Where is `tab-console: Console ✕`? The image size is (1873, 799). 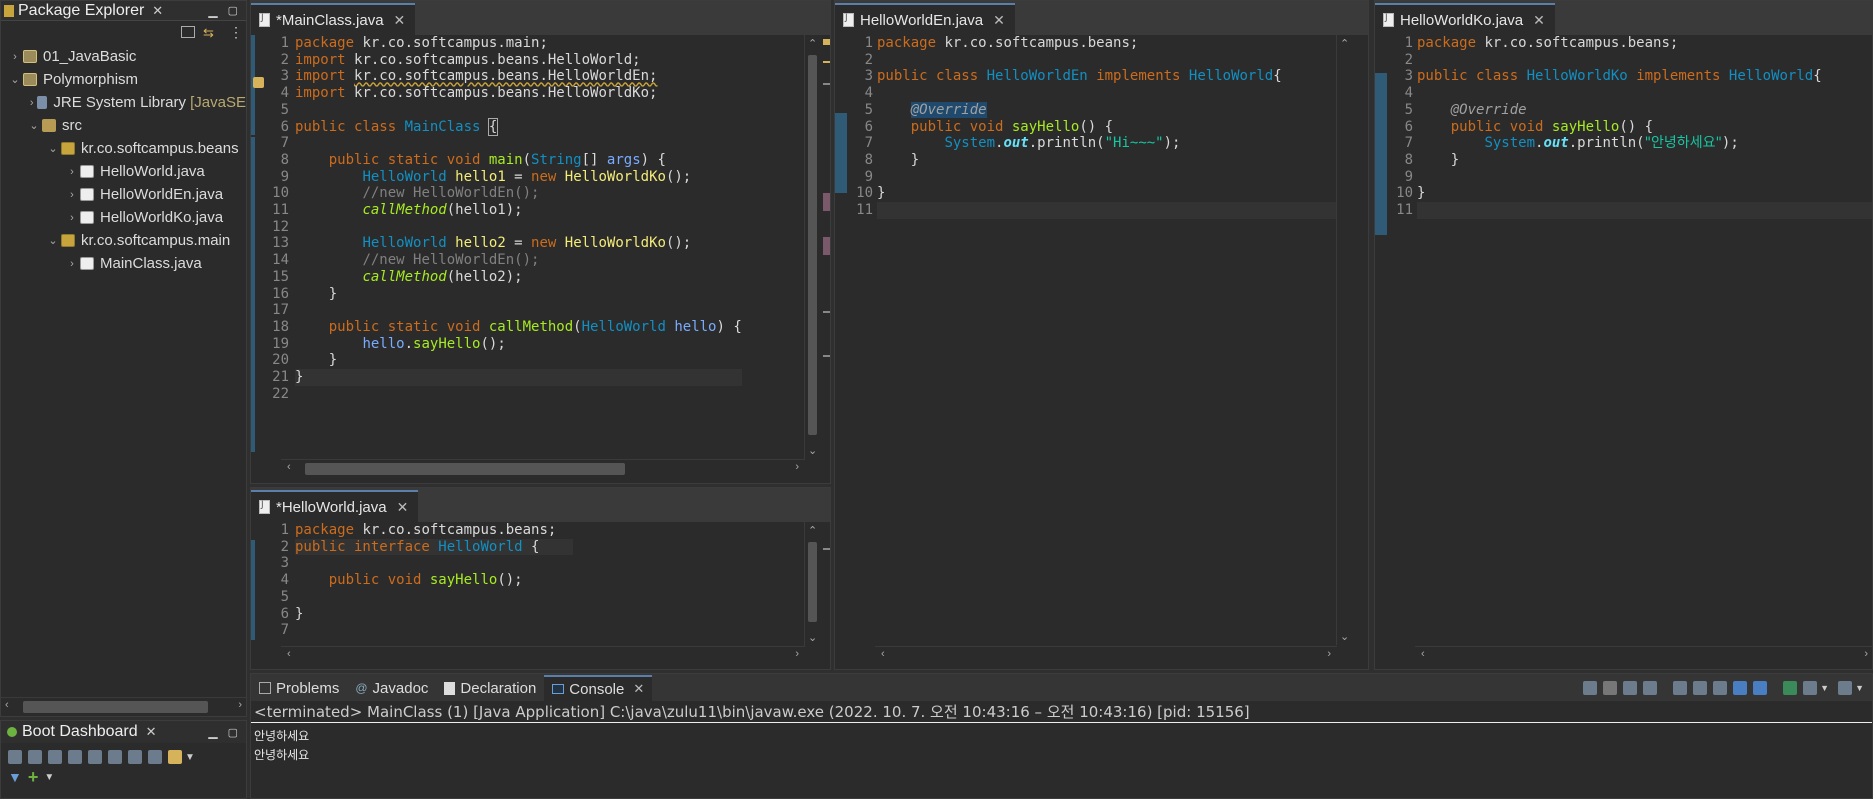
tab-console: Console ✕ is located at coordinates (598, 688).